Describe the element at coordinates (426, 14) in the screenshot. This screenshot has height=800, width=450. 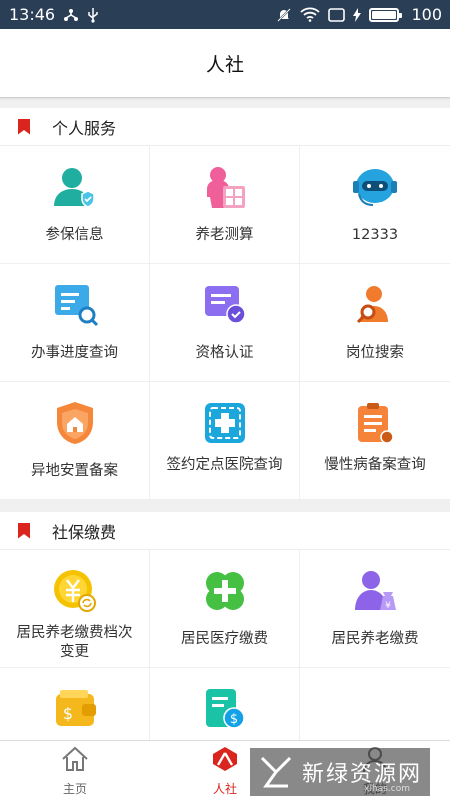
I see `battery-level: 100` at that location.